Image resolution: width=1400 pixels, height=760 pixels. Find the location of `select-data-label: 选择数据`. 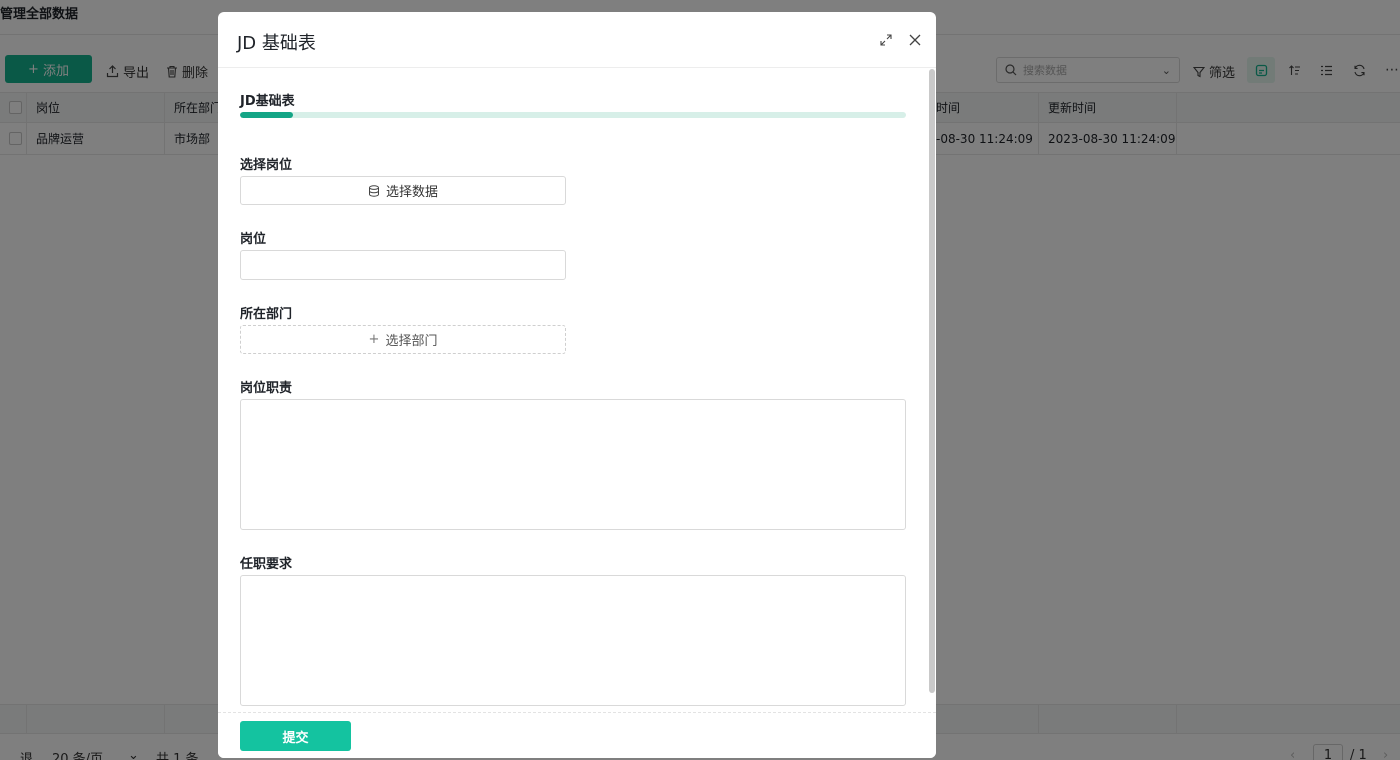

select-data-label: 选择数据 is located at coordinates (411, 192).